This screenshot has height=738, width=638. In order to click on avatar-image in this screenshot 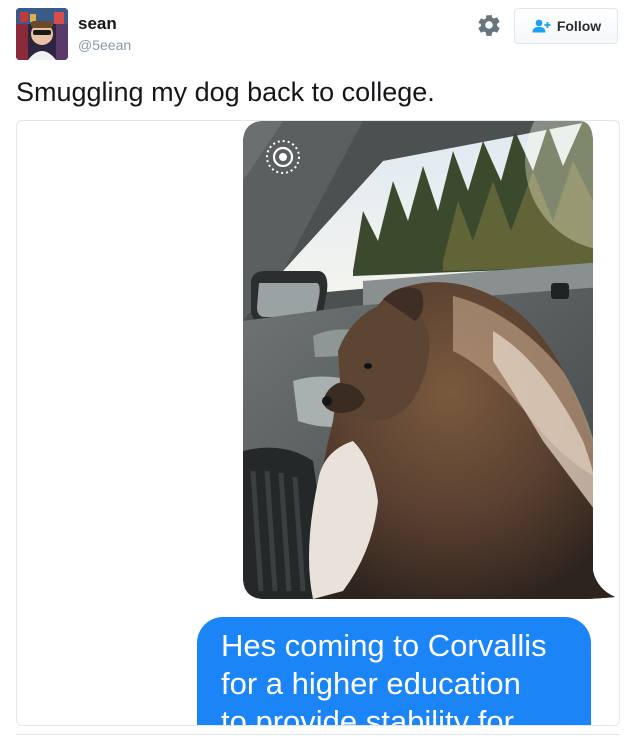, I will do `click(42, 34)`.